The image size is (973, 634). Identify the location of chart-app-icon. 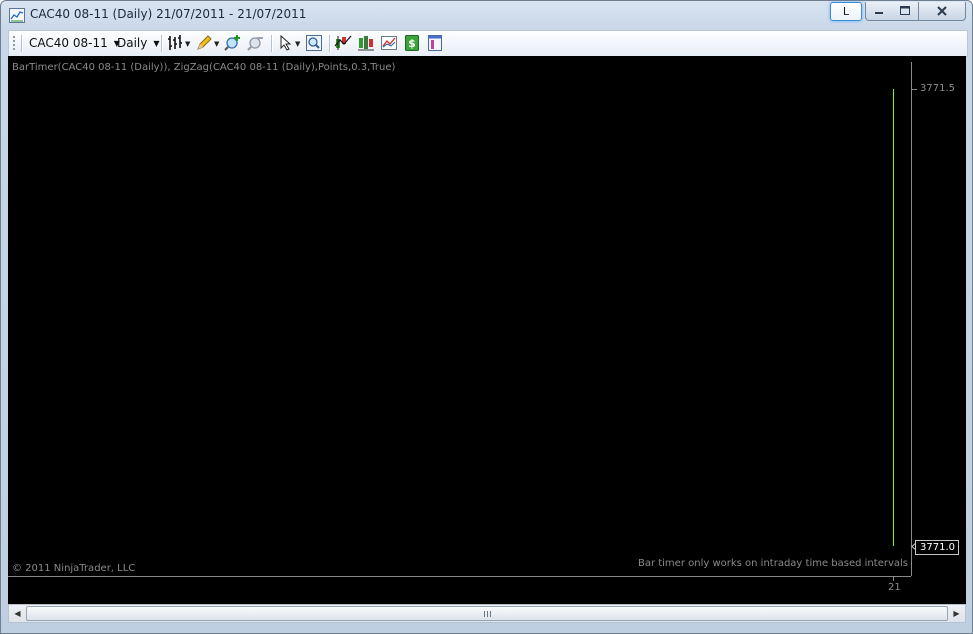
(17, 15).